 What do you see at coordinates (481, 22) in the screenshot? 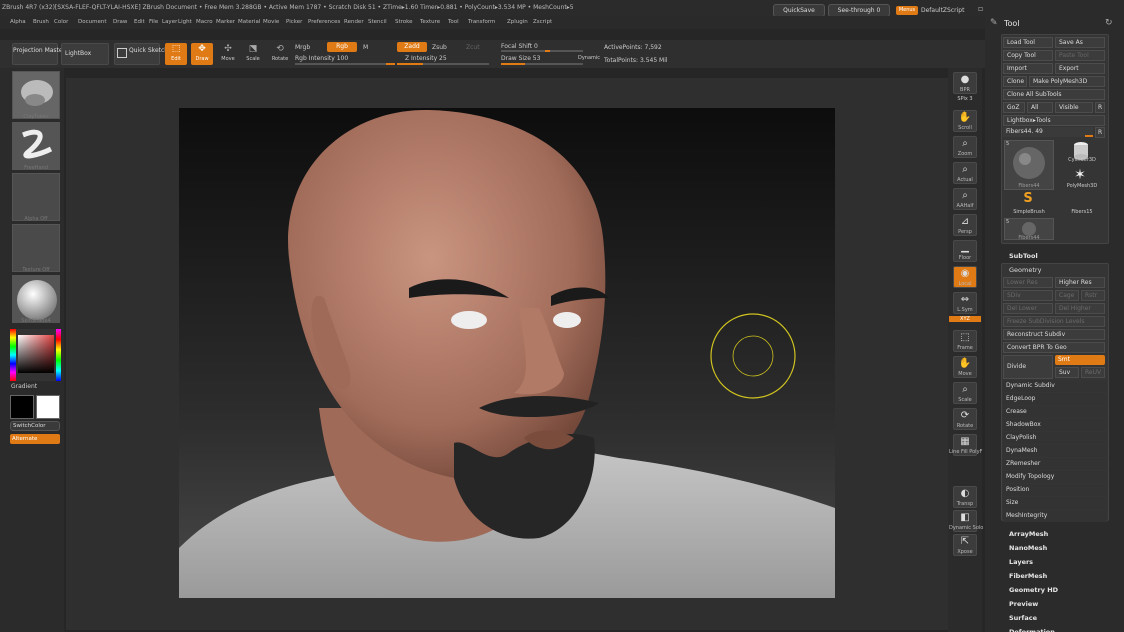
I see `menu-transform: Transform` at bounding box center [481, 22].